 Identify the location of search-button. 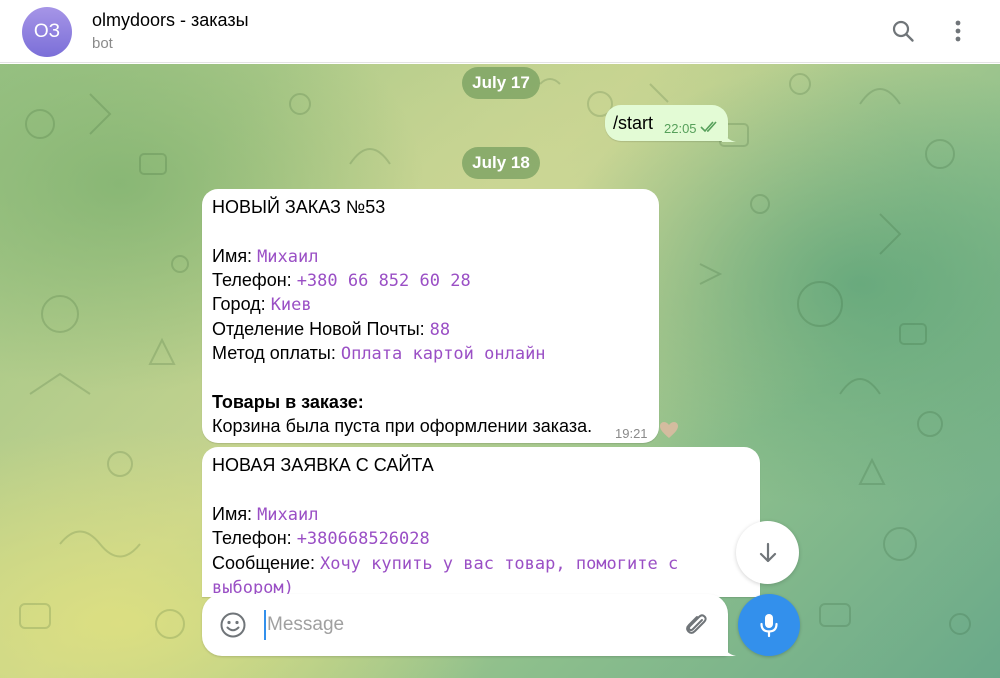
(903, 31).